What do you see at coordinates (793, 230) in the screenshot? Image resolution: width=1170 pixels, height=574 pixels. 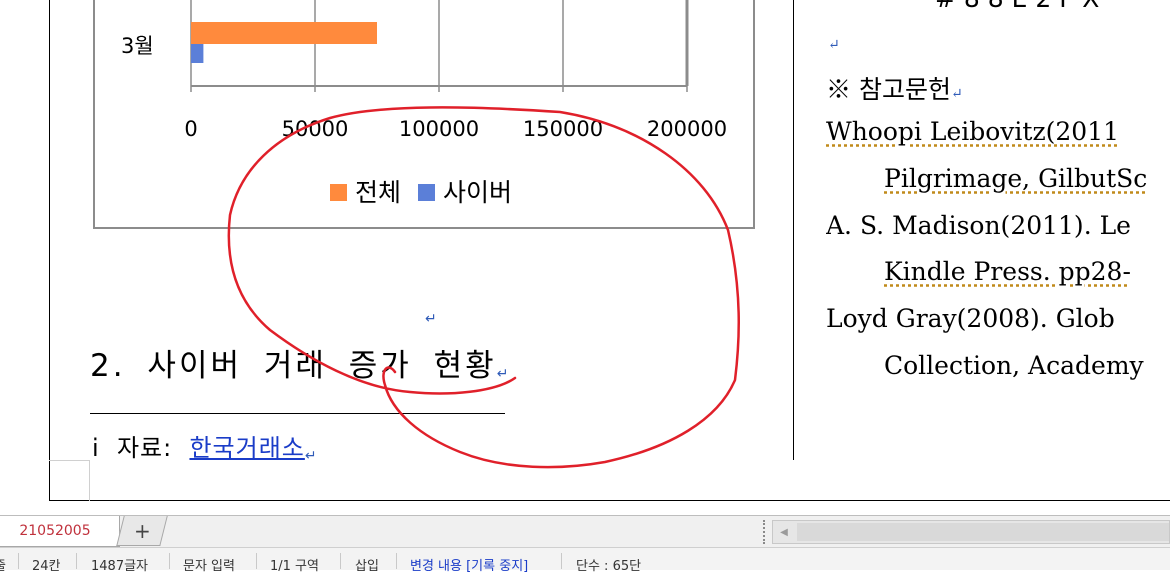 I see `column-divider` at bounding box center [793, 230].